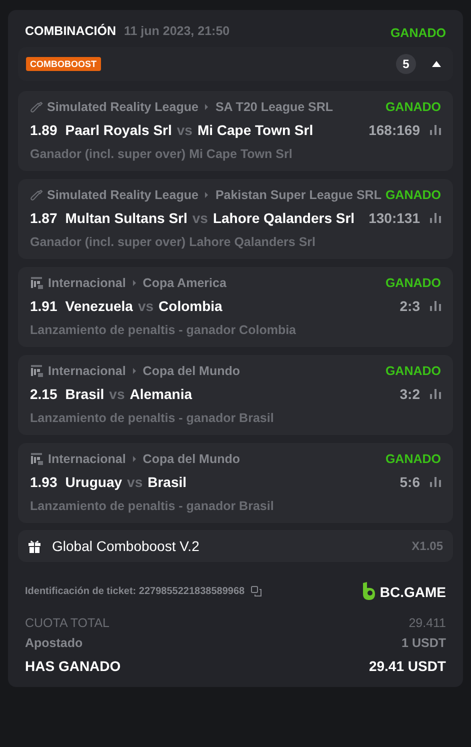 The width and height of the screenshot is (471, 747). What do you see at coordinates (44, 130) in the screenshot?
I see `odds-value: 1.89` at bounding box center [44, 130].